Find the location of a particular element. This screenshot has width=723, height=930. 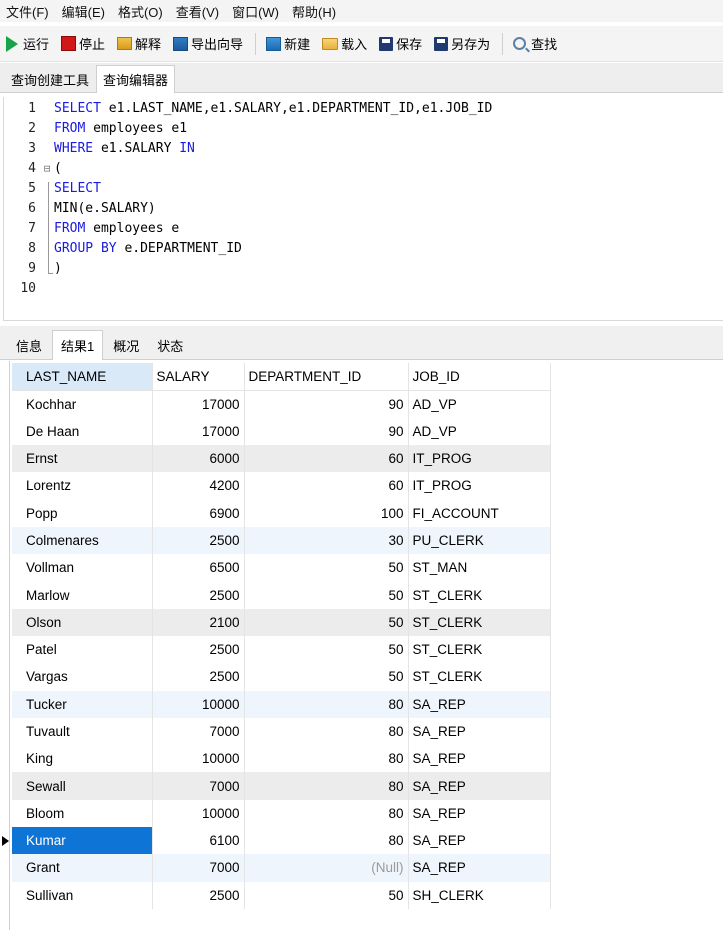

table-row: Ernst 6000 60 IT_PROG is located at coordinates (281, 458).